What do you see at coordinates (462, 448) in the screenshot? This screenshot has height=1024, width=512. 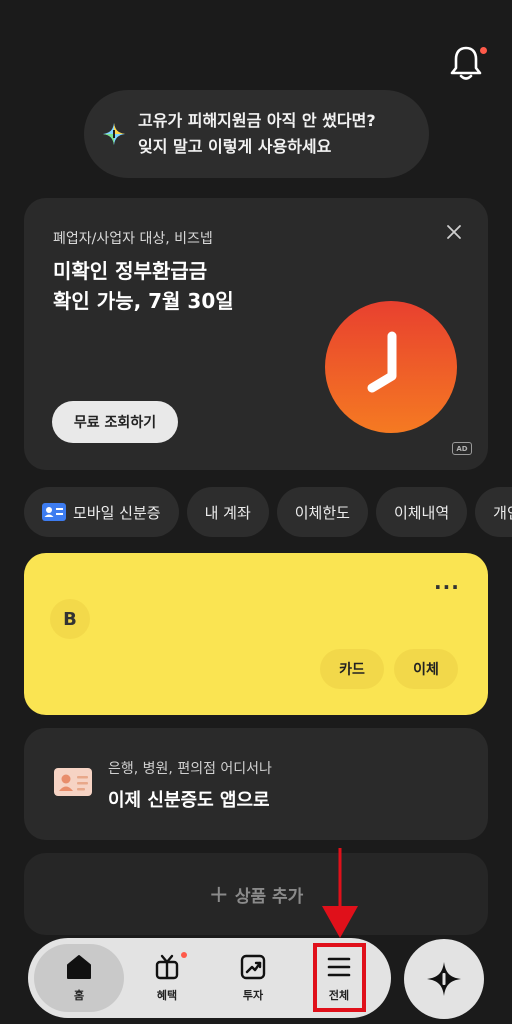 I see `ad-badge: AD` at bounding box center [462, 448].